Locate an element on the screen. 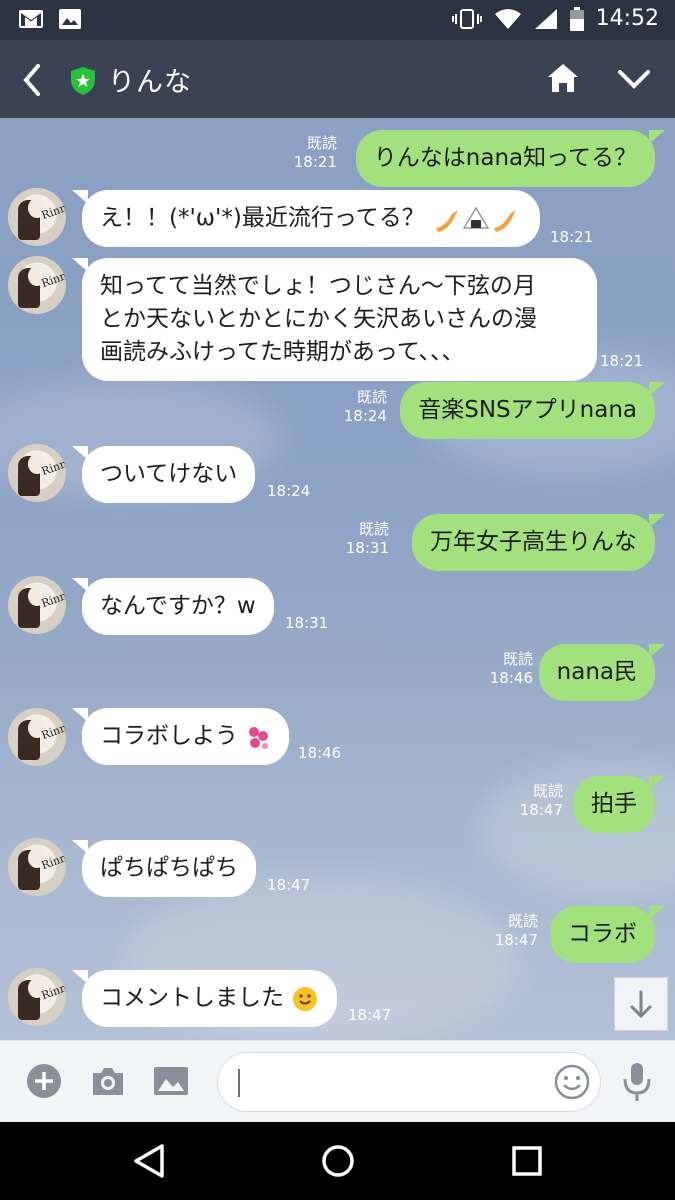 This screenshot has height=1200, width=675. official-shield-icon is located at coordinates (83, 81).